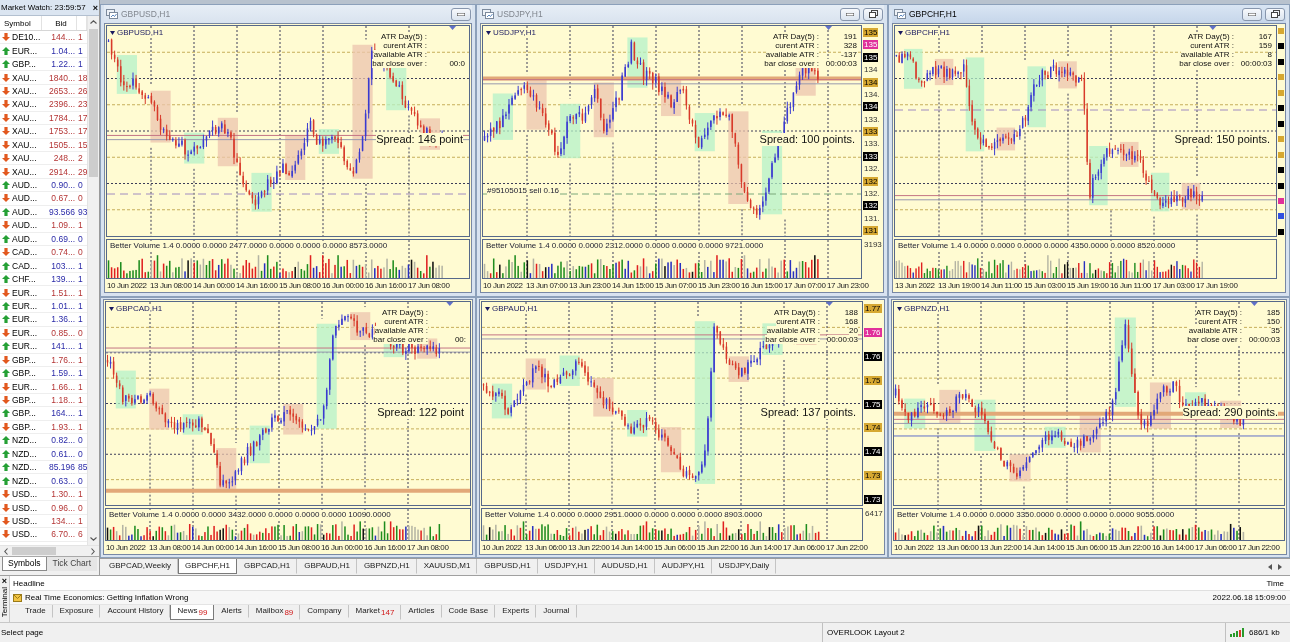 This screenshot has height=642, width=1290. What do you see at coordinates (35, 611) in the screenshot?
I see `terminal-tab: Trade` at bounding box center [35, 611].